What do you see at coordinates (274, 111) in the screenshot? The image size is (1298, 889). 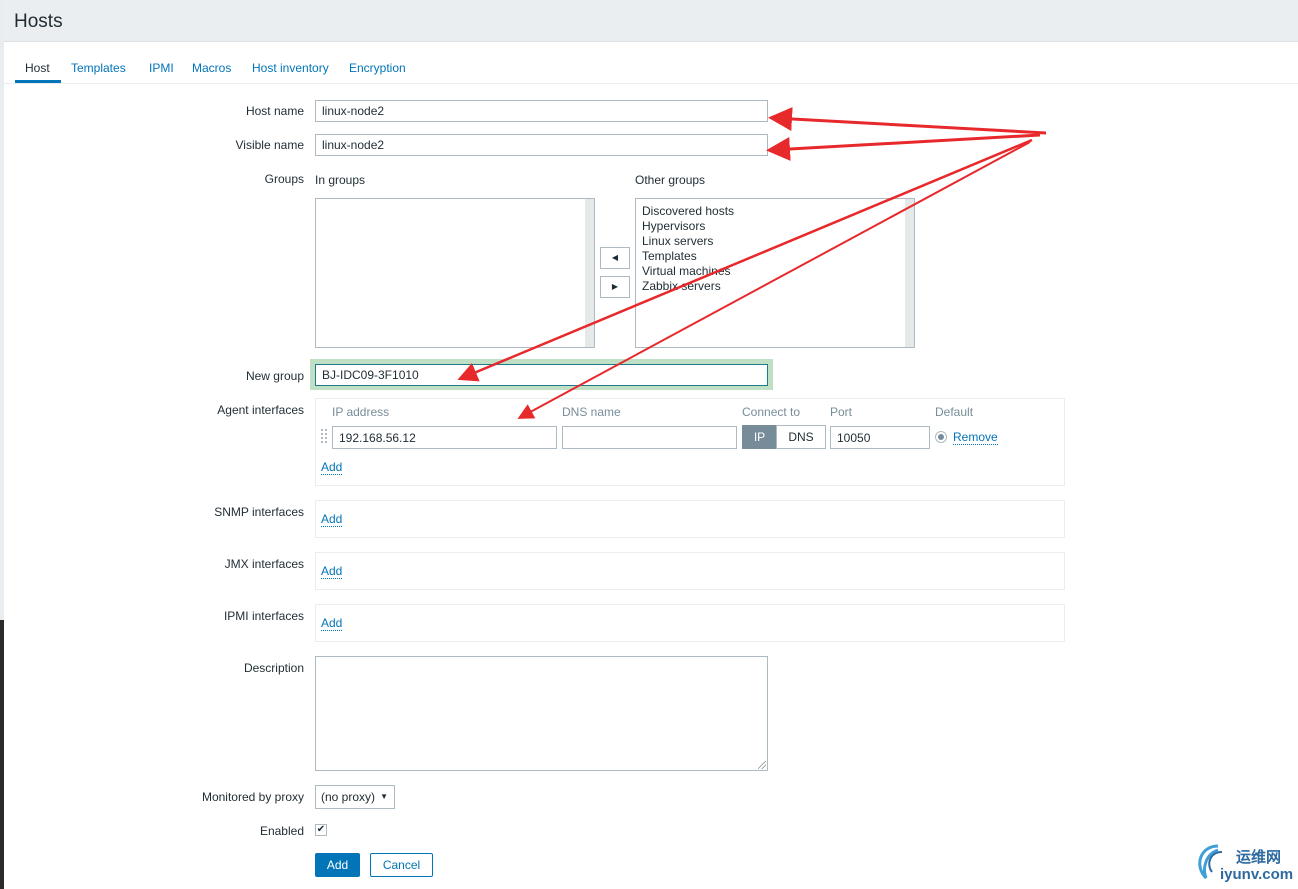 I see `host-name-label: Host name` at bounding box center [274, 111].